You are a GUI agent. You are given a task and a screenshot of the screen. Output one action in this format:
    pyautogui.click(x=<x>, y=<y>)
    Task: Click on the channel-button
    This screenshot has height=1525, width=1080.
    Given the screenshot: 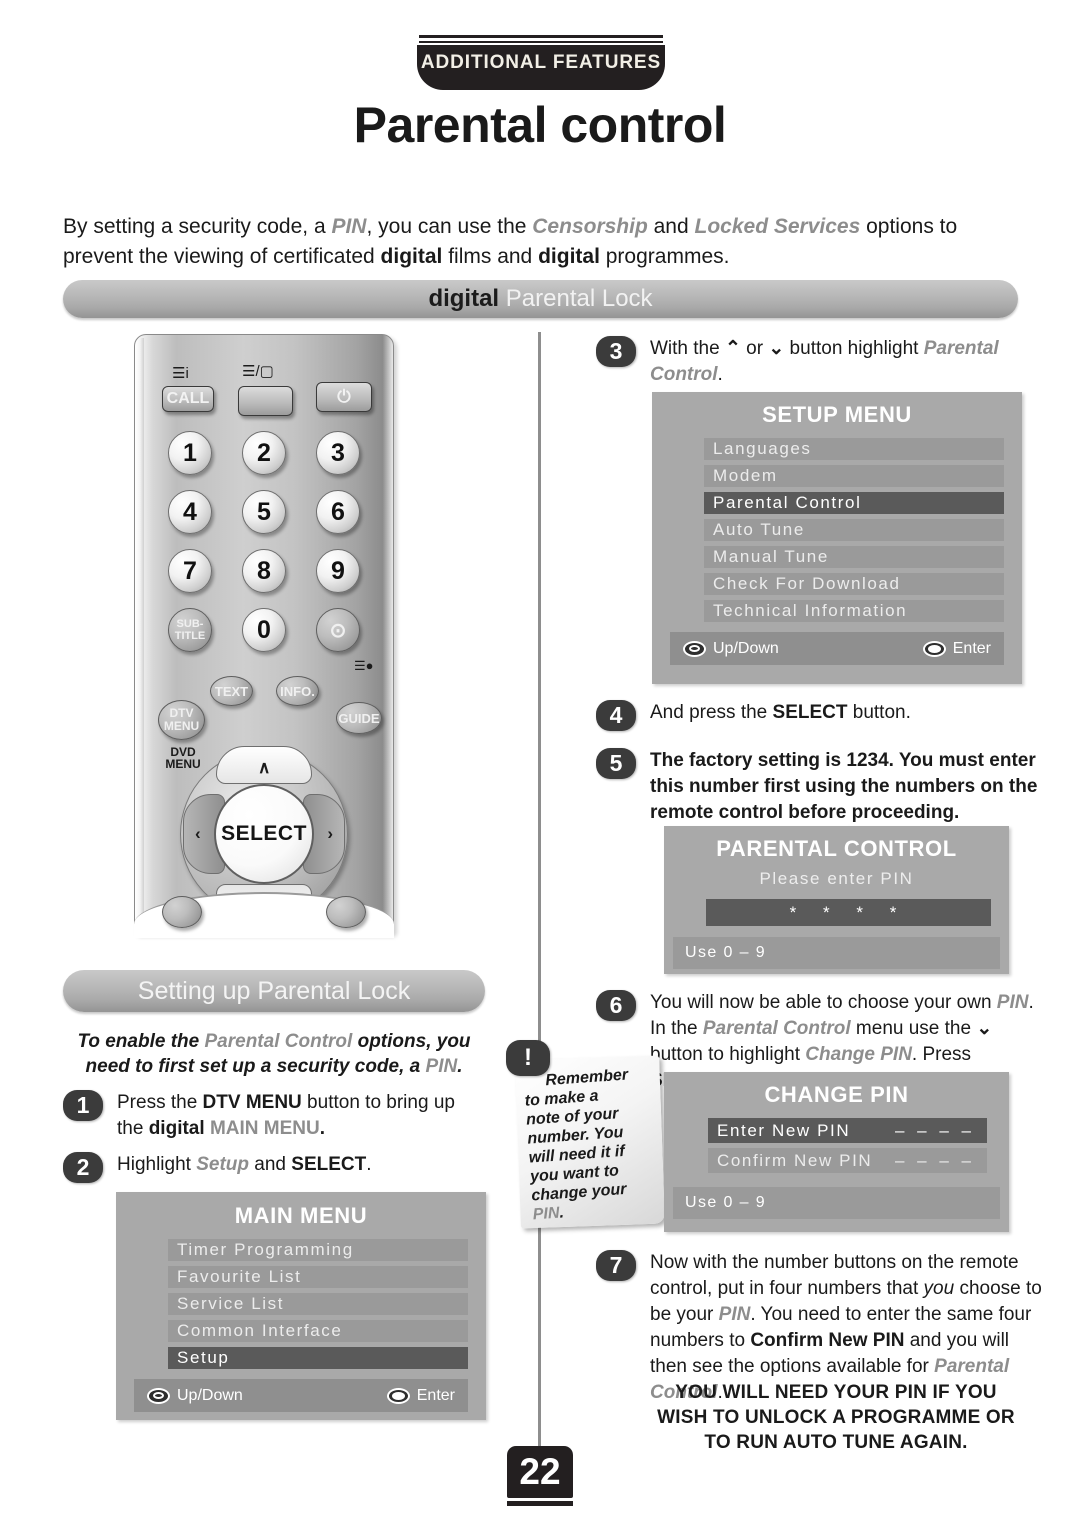 What is the action you would take?
    pyautogui.click(x=346, y=912)
    